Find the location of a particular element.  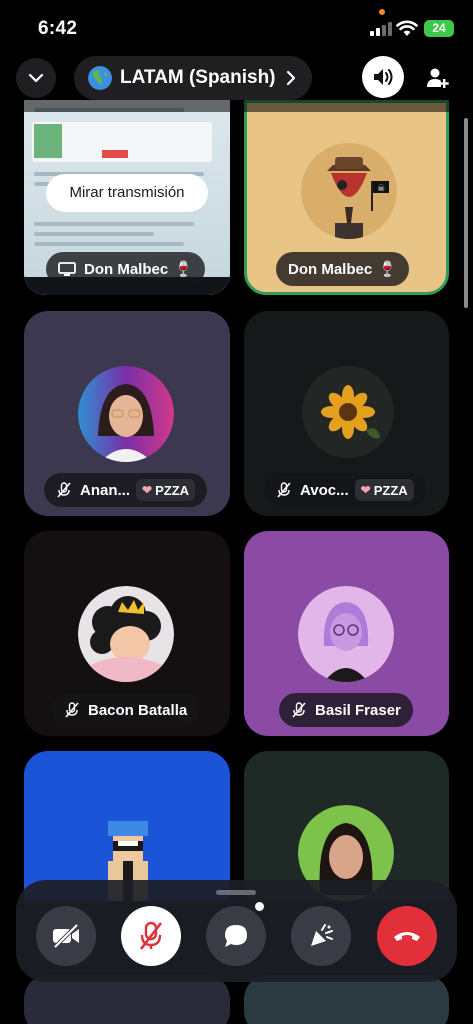

party-popper-icon is located at coordinates (322, 935).